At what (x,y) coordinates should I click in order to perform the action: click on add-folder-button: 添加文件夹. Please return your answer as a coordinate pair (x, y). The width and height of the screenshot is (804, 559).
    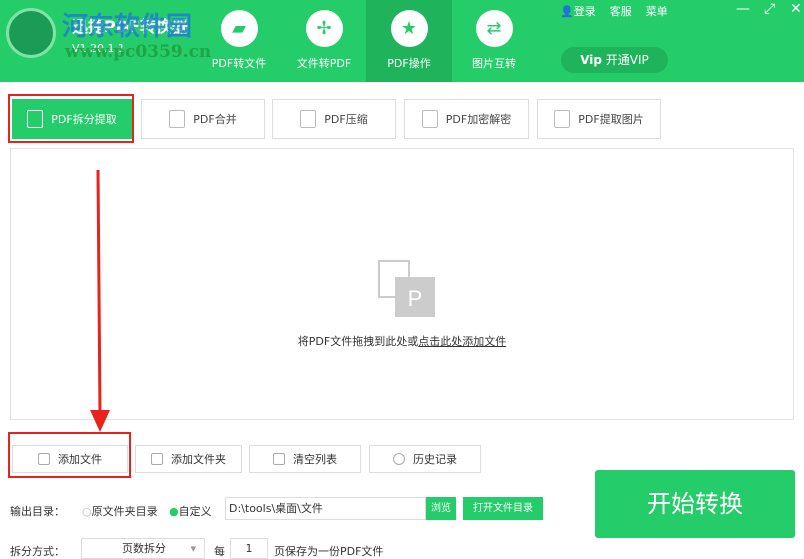
    Looking at the image, I should click on (188, 459).